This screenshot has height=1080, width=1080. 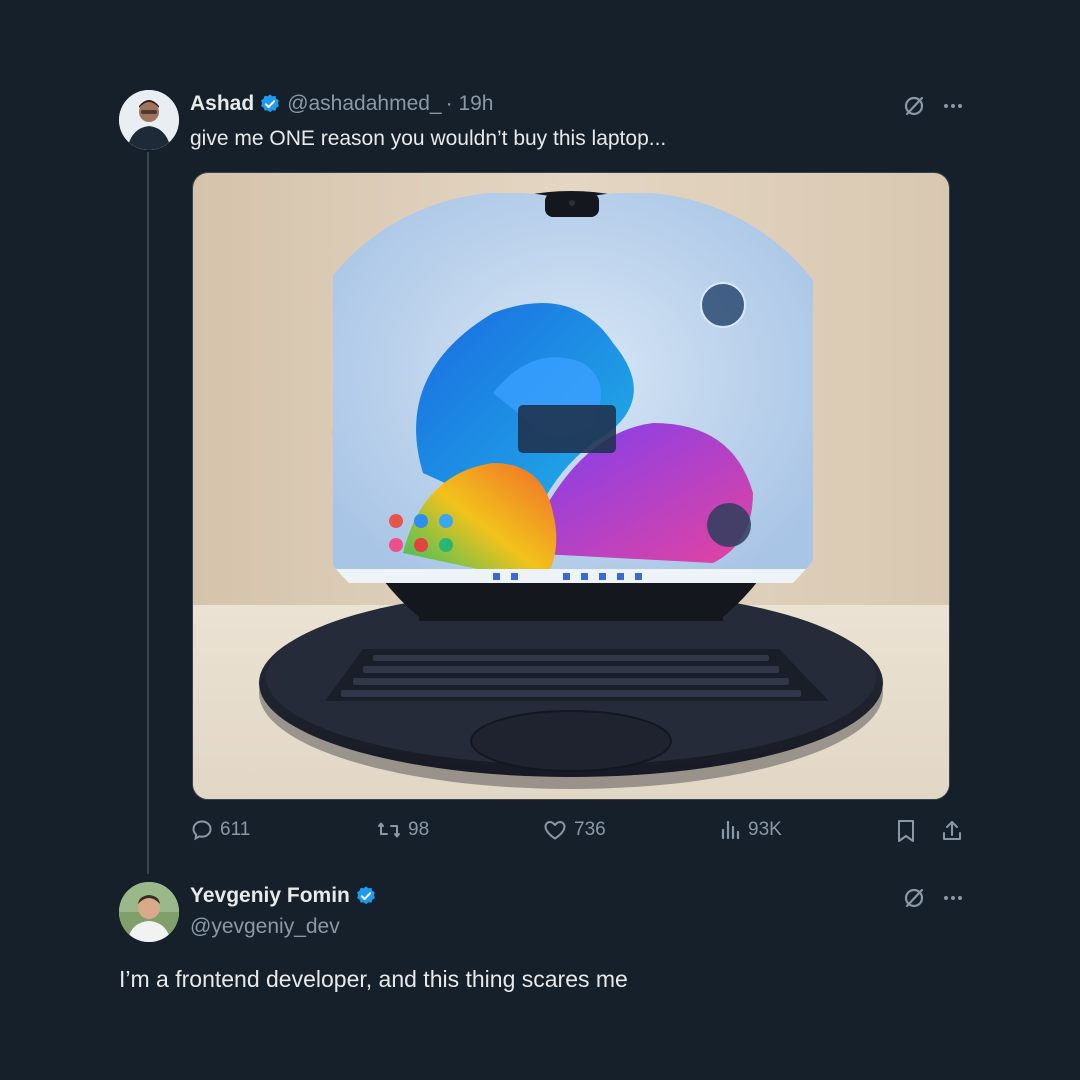 I want to click on views-button: 93K, so click(x=750, y=830).